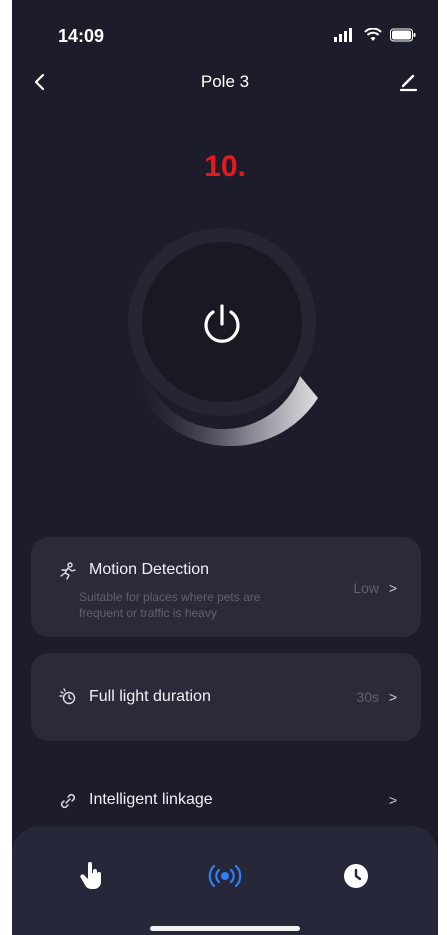 The width and height of the screenshot is (447, 935). Describe the element at coordinates (225, 81) in the screenshot. I see `page-title: Pole 3` at that location.